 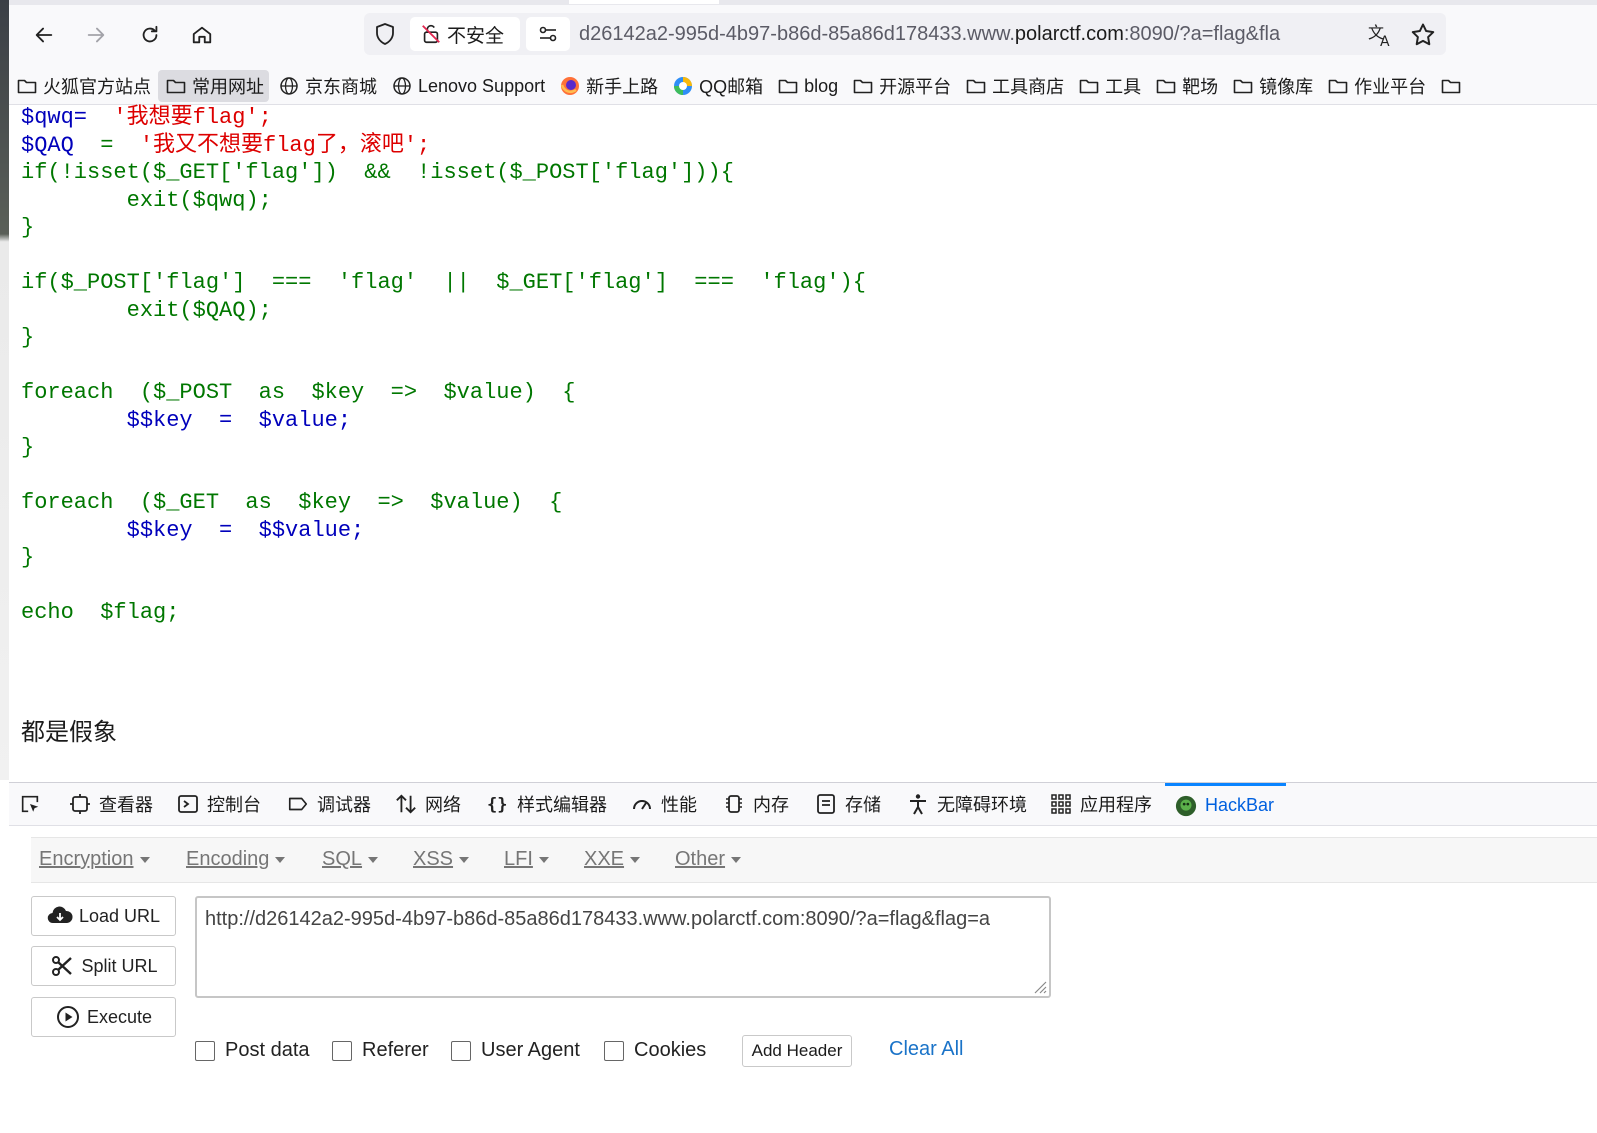 I want to click on bookmark-label: 京东商城, so click(x=341, y=87).